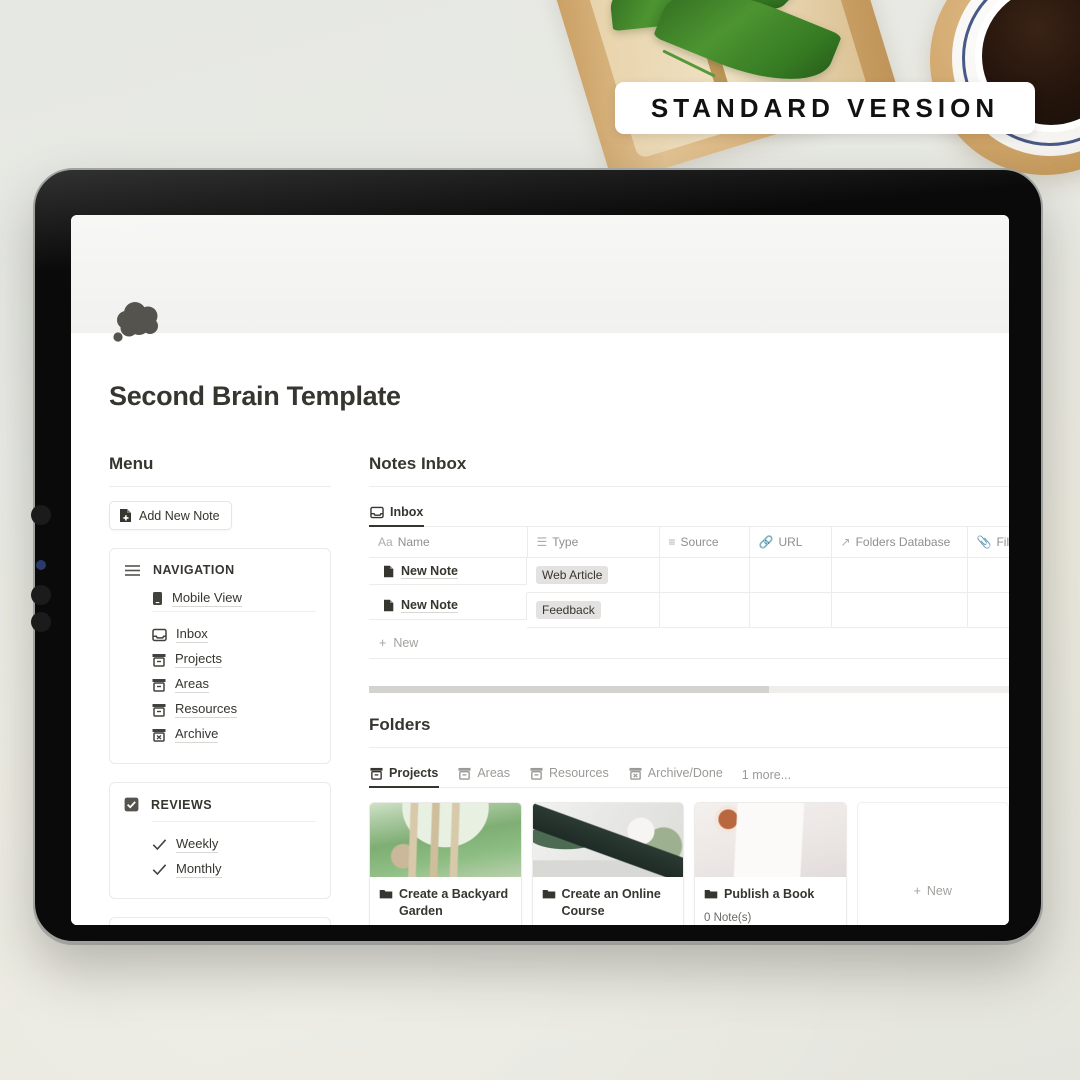 Image resolution: width=1080 pixels, height=1080 pixels. I want to click on checkbox-icon, so click(131, 804).